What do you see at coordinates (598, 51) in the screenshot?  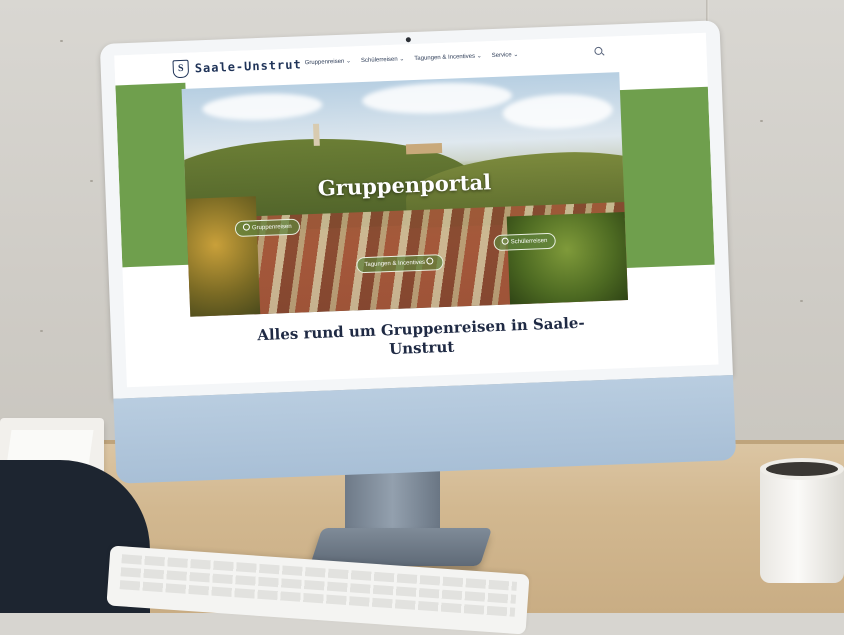 I see `search-icon` at bounding box center [598, 51].